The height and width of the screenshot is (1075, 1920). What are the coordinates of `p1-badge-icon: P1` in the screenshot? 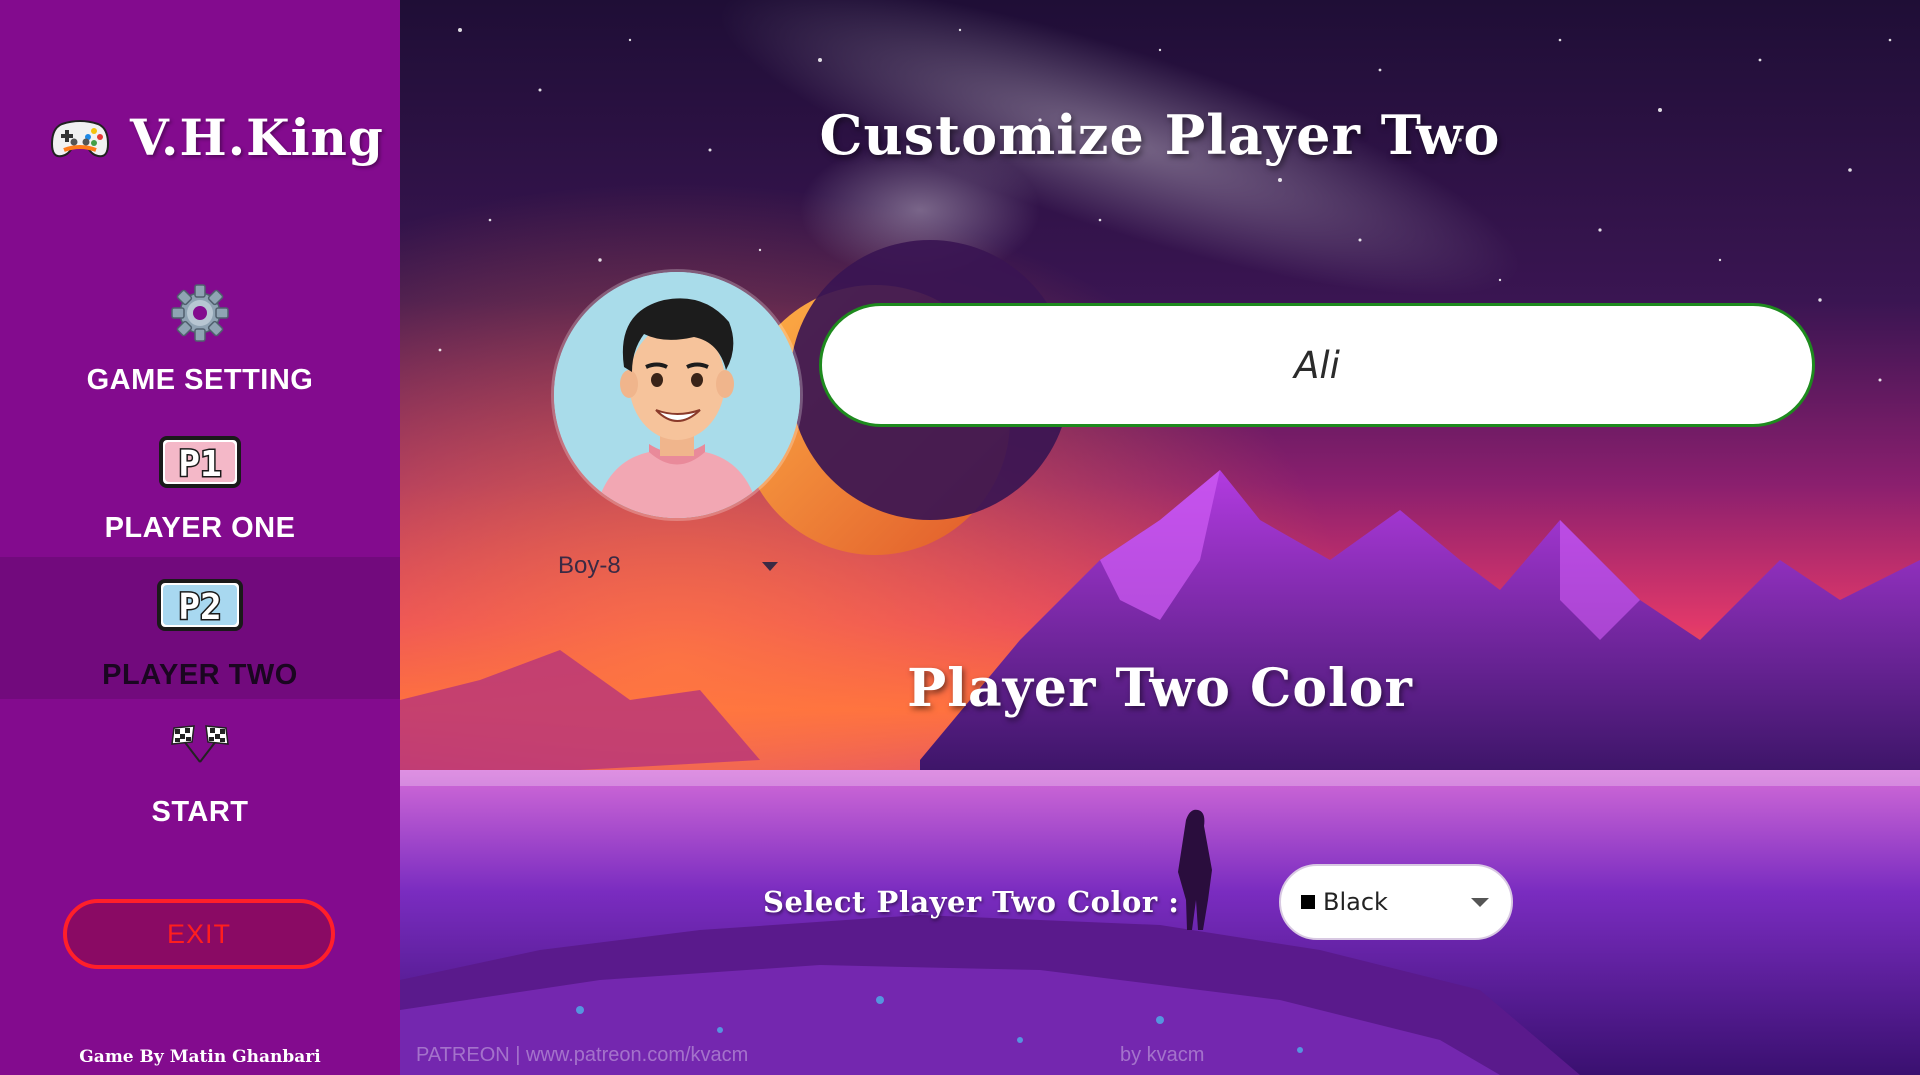 It's located at (200, 462).